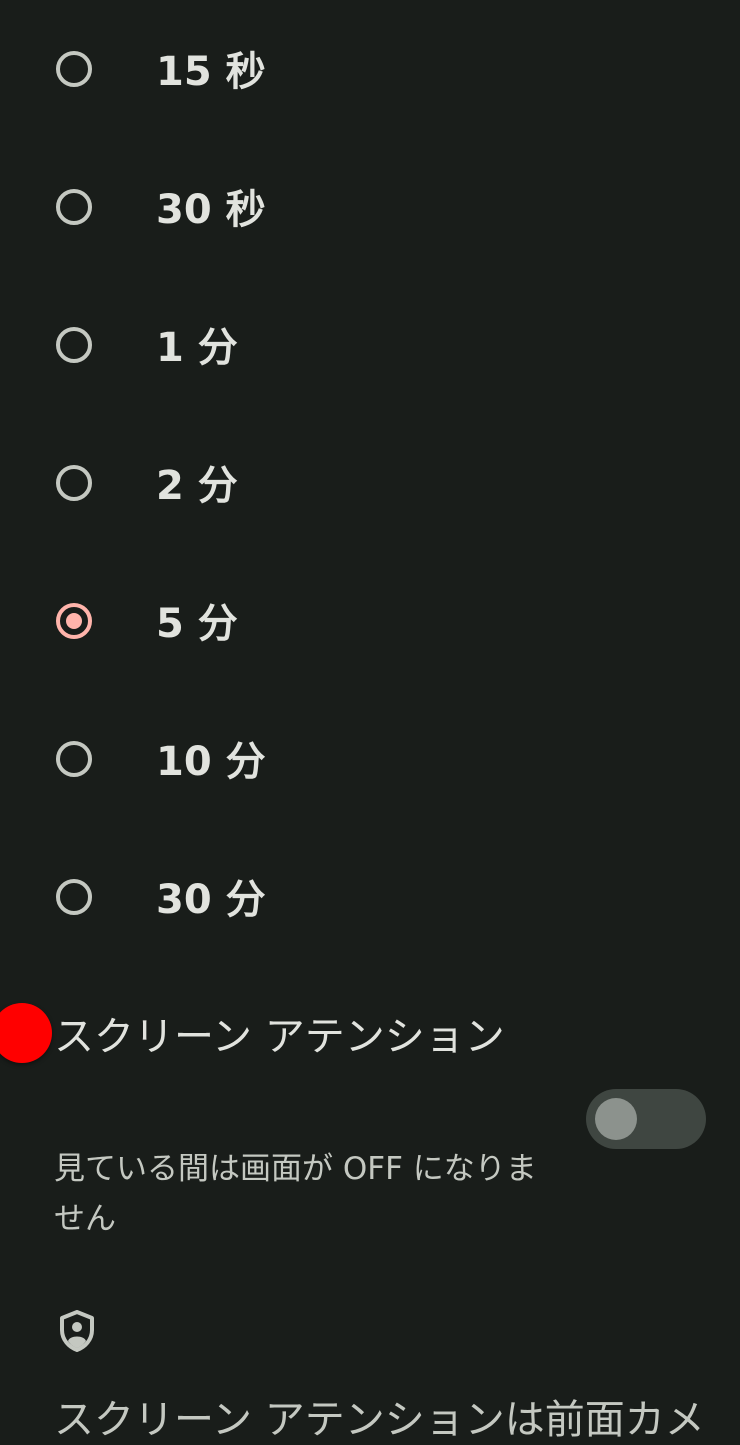  What do you see at coordinates (211, 210) in the screenshot?
I see `timeout-option-label: 30 秒` at bounding box center [211, 210].